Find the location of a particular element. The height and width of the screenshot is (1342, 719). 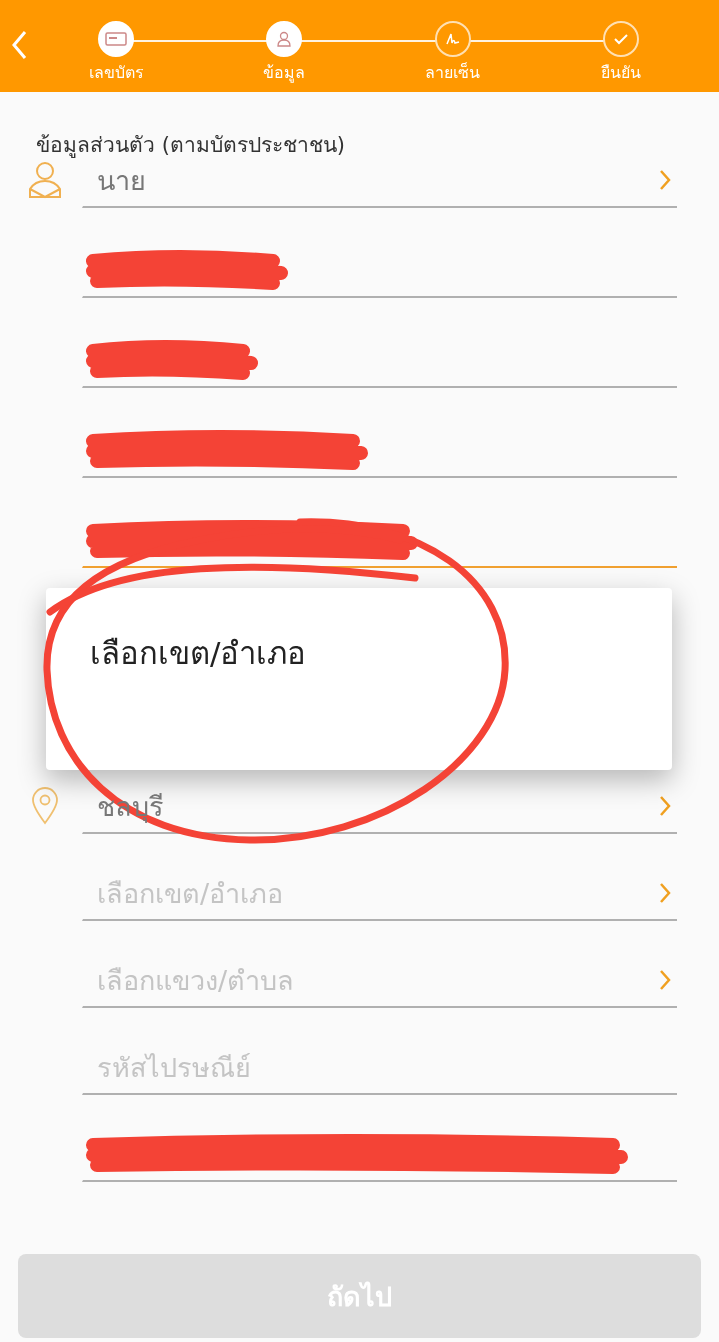

card-icon is located at coordinates (116, 39).